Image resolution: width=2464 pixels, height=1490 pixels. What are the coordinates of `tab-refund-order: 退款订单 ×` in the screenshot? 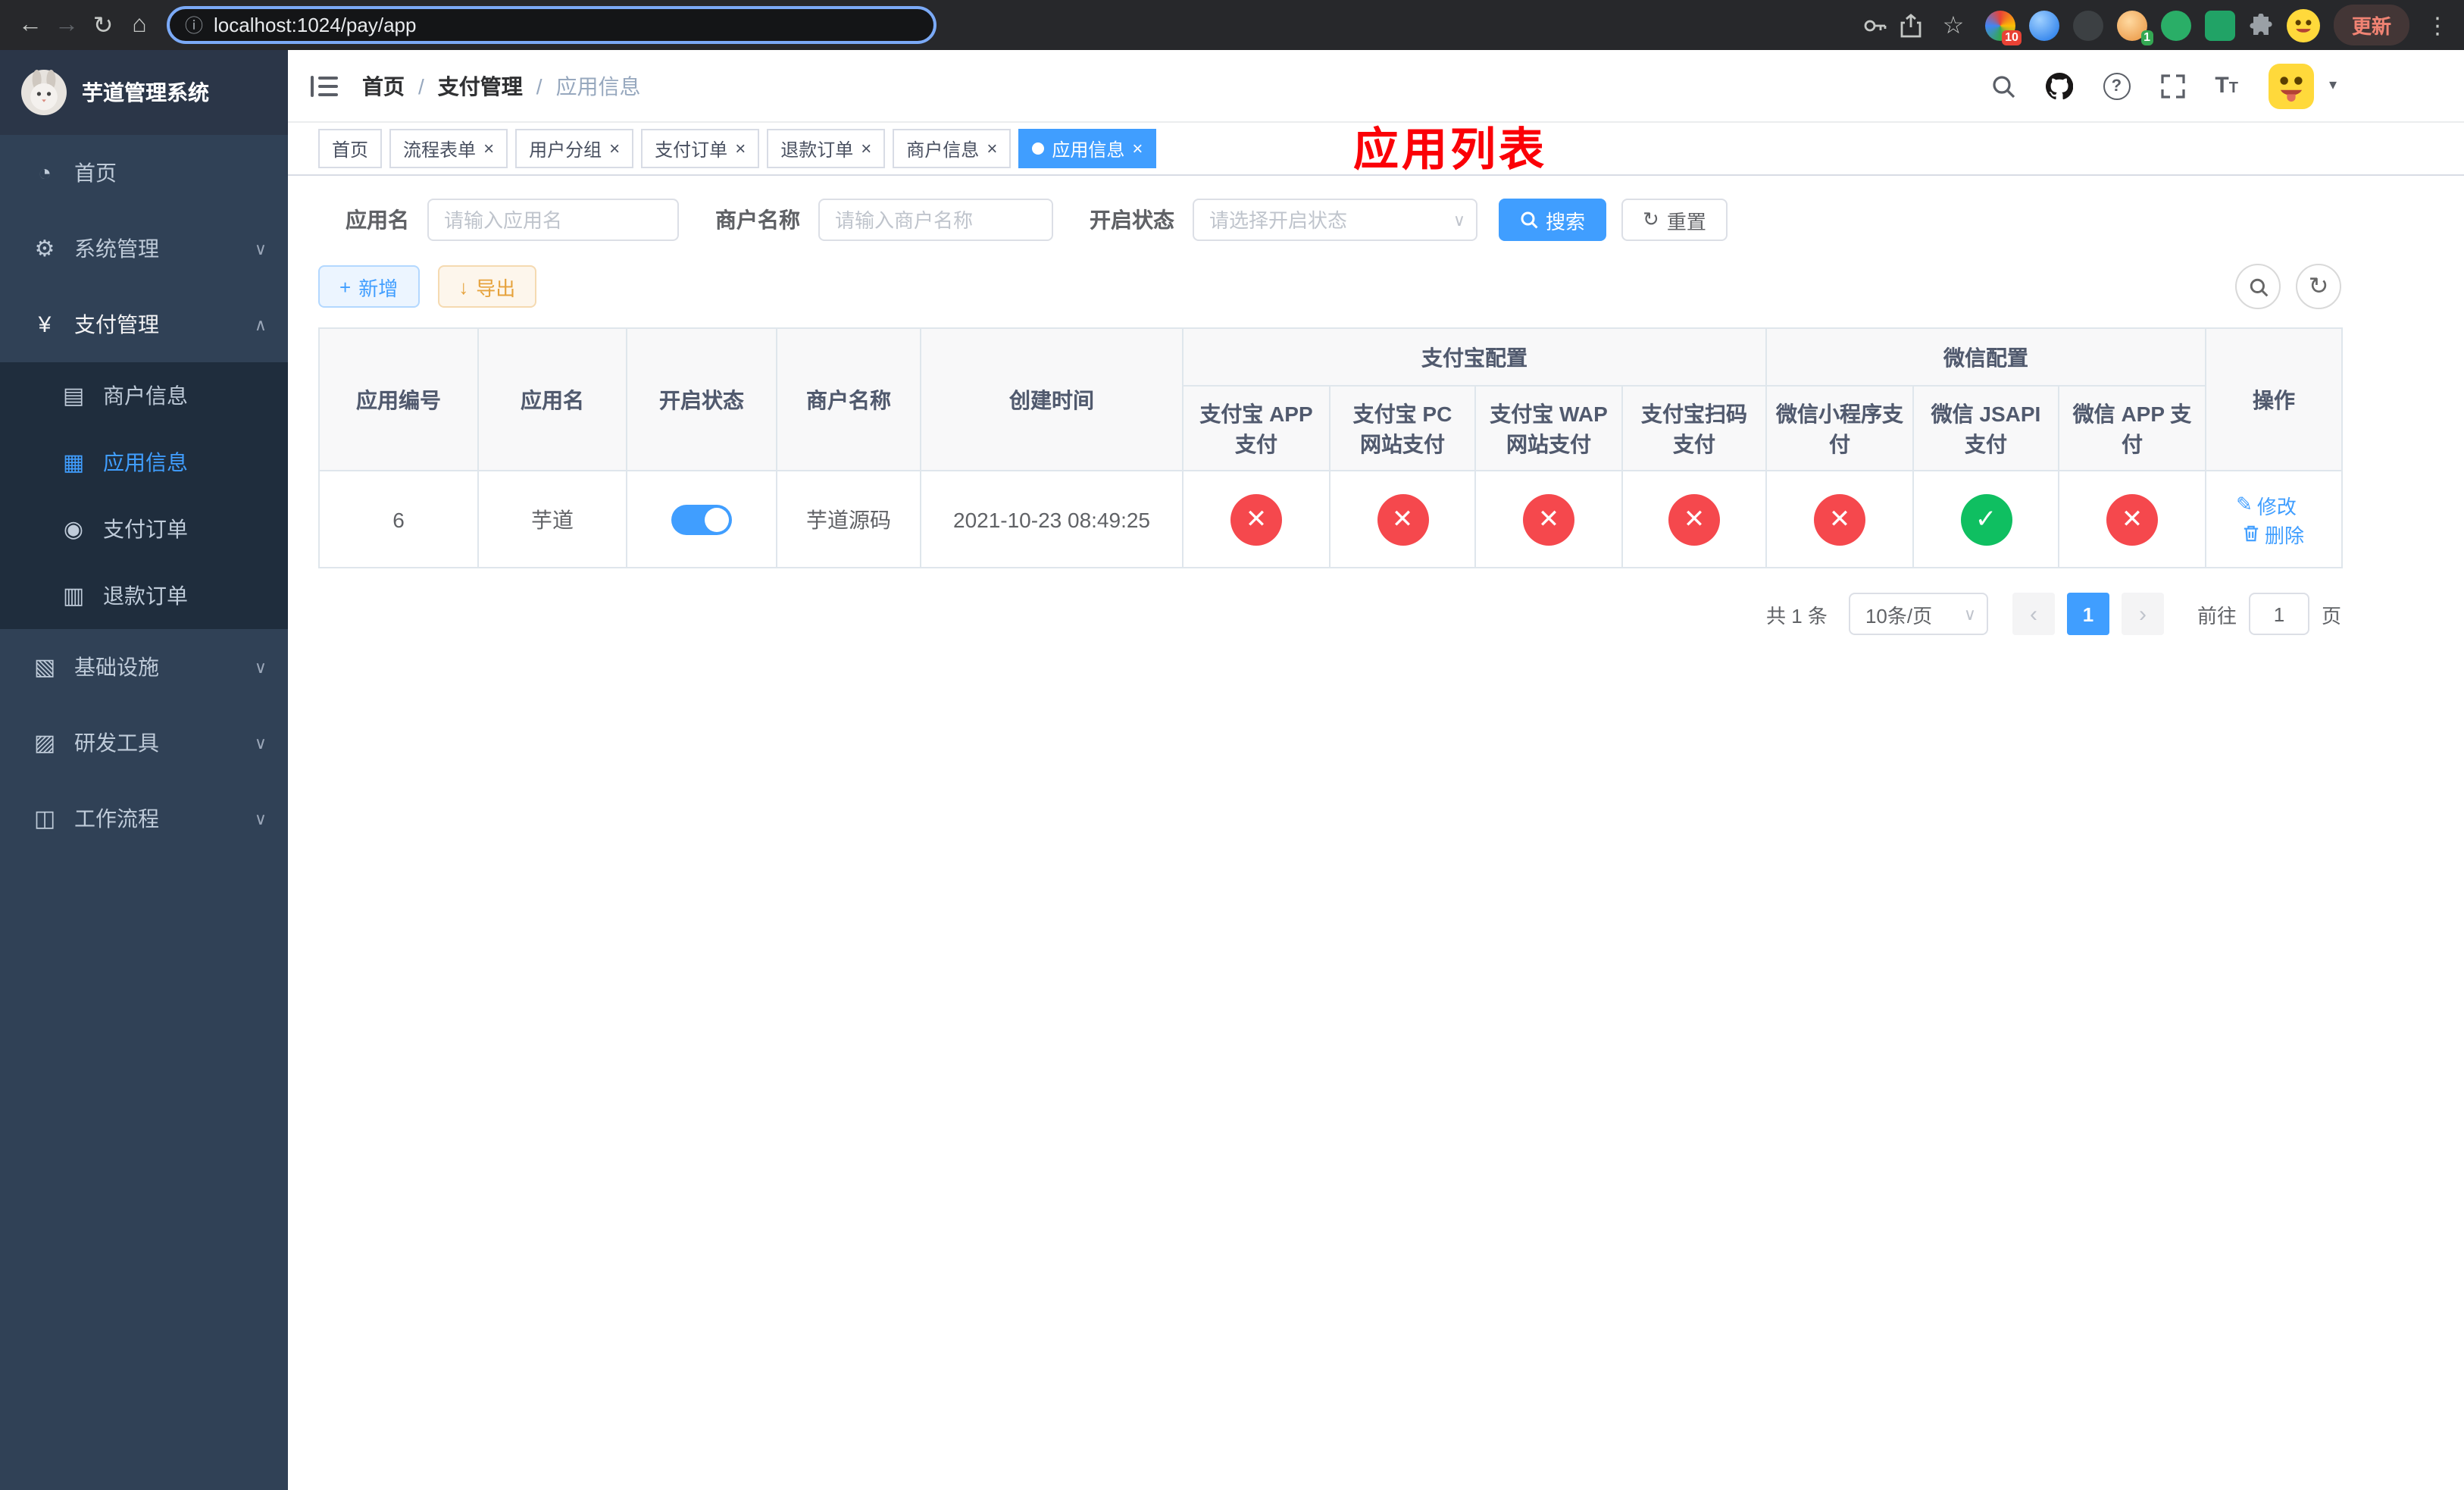 It's located at (826, 148).